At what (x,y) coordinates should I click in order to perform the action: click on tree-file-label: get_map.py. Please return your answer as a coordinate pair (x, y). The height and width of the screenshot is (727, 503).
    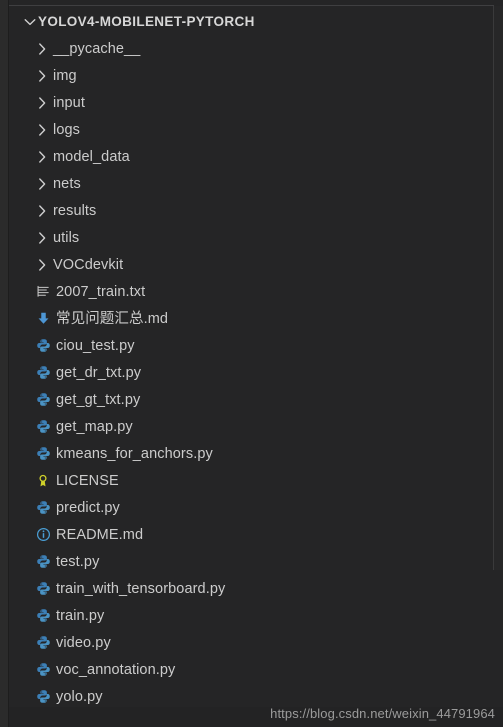
    Looking at the image, I should click on (94, 426).